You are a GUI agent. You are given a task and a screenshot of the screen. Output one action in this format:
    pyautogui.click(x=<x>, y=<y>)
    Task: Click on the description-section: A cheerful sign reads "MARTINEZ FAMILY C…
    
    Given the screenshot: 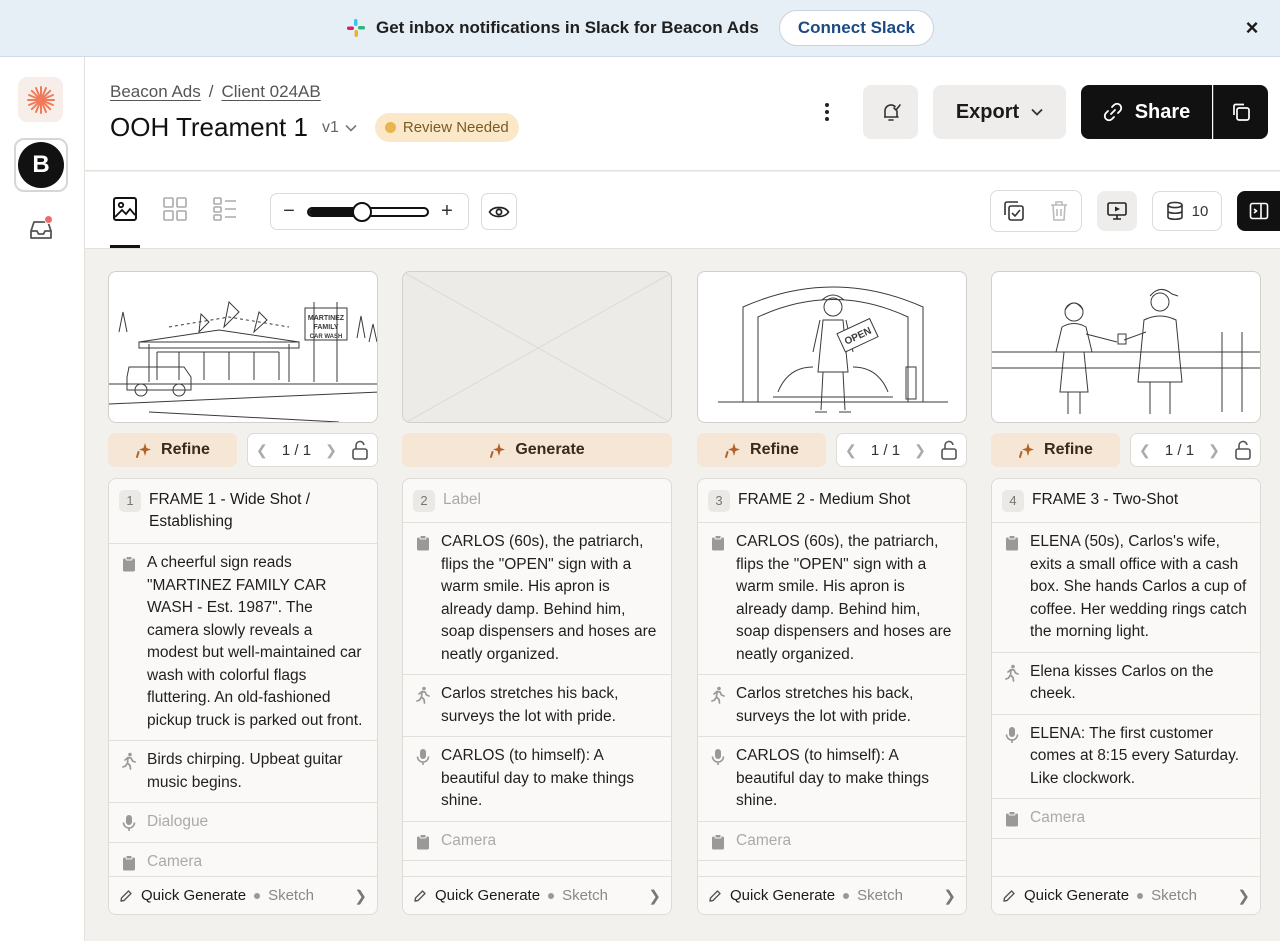 What is the action you would take?
    pyautogui.click(x=243, y=642)
    